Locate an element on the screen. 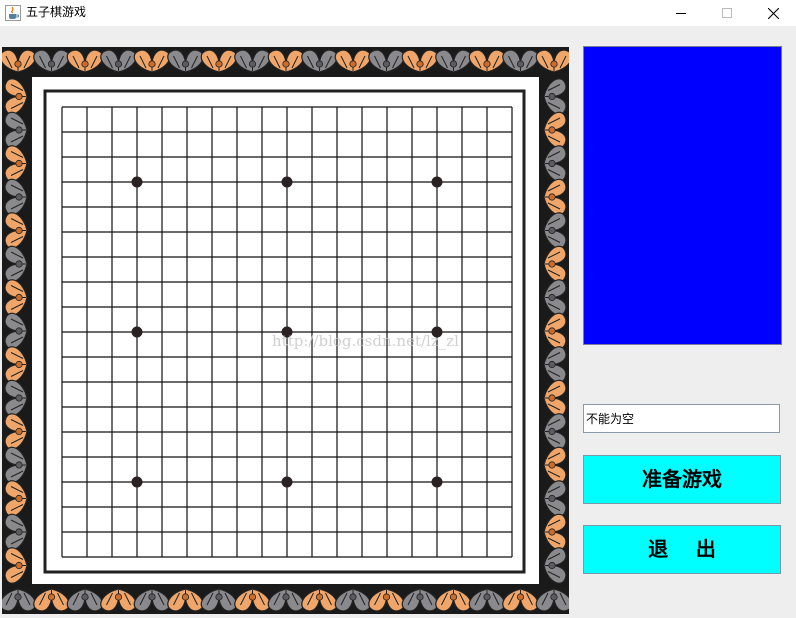 This screenshot has height=618, width=796. maximize-button is located at coordinates (727, 13).